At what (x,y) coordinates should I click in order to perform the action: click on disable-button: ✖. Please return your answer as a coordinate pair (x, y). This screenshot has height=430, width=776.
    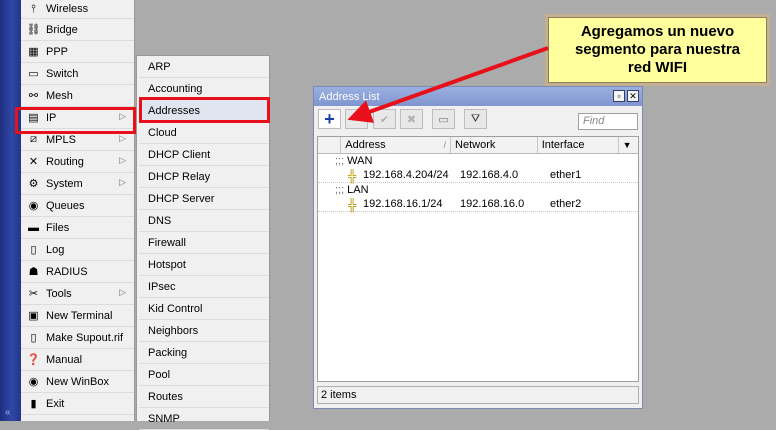
    Looking at the image, I should click on (411, 119).